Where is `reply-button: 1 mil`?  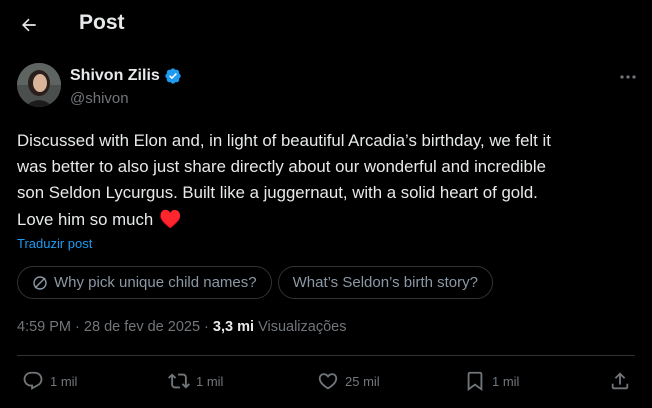 reply-button: 1 mil is located at coordinates (49, 381).